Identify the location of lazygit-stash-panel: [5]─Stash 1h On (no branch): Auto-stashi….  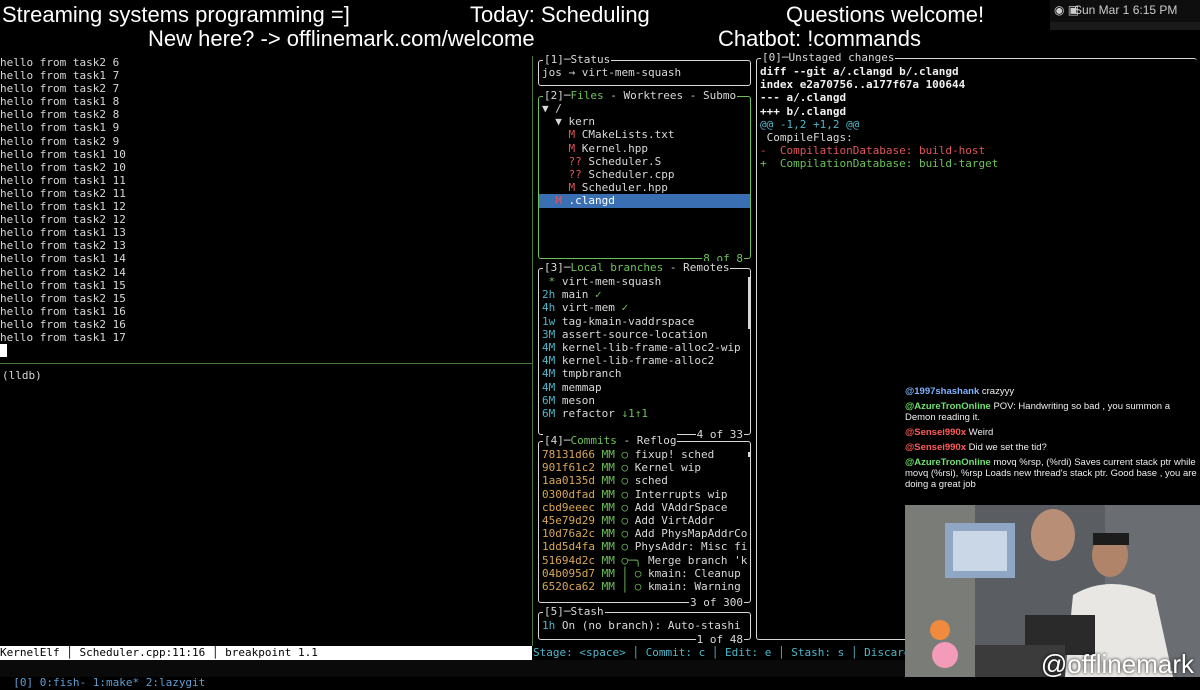
(644, 625).